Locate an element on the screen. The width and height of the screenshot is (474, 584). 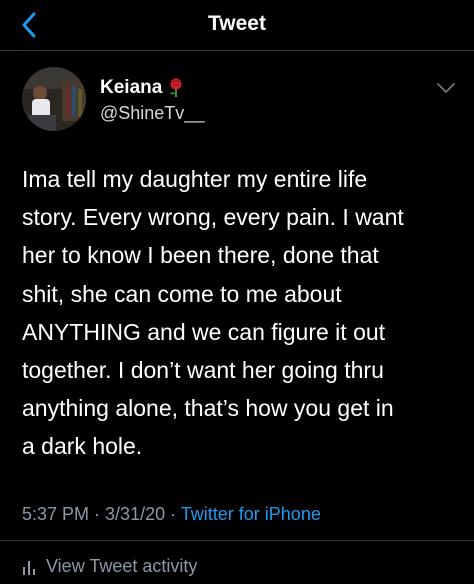
divider is located at coordinates (237, 540).